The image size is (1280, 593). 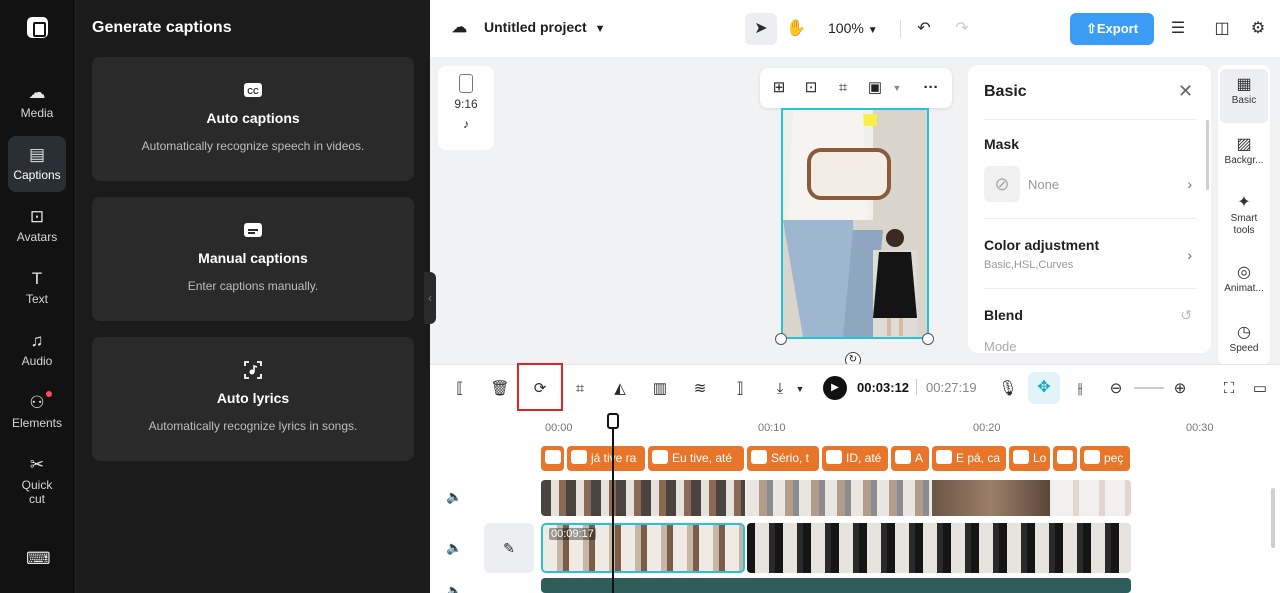 I want to click on export-button: ⇧Export, so click(x=1112, y=29).